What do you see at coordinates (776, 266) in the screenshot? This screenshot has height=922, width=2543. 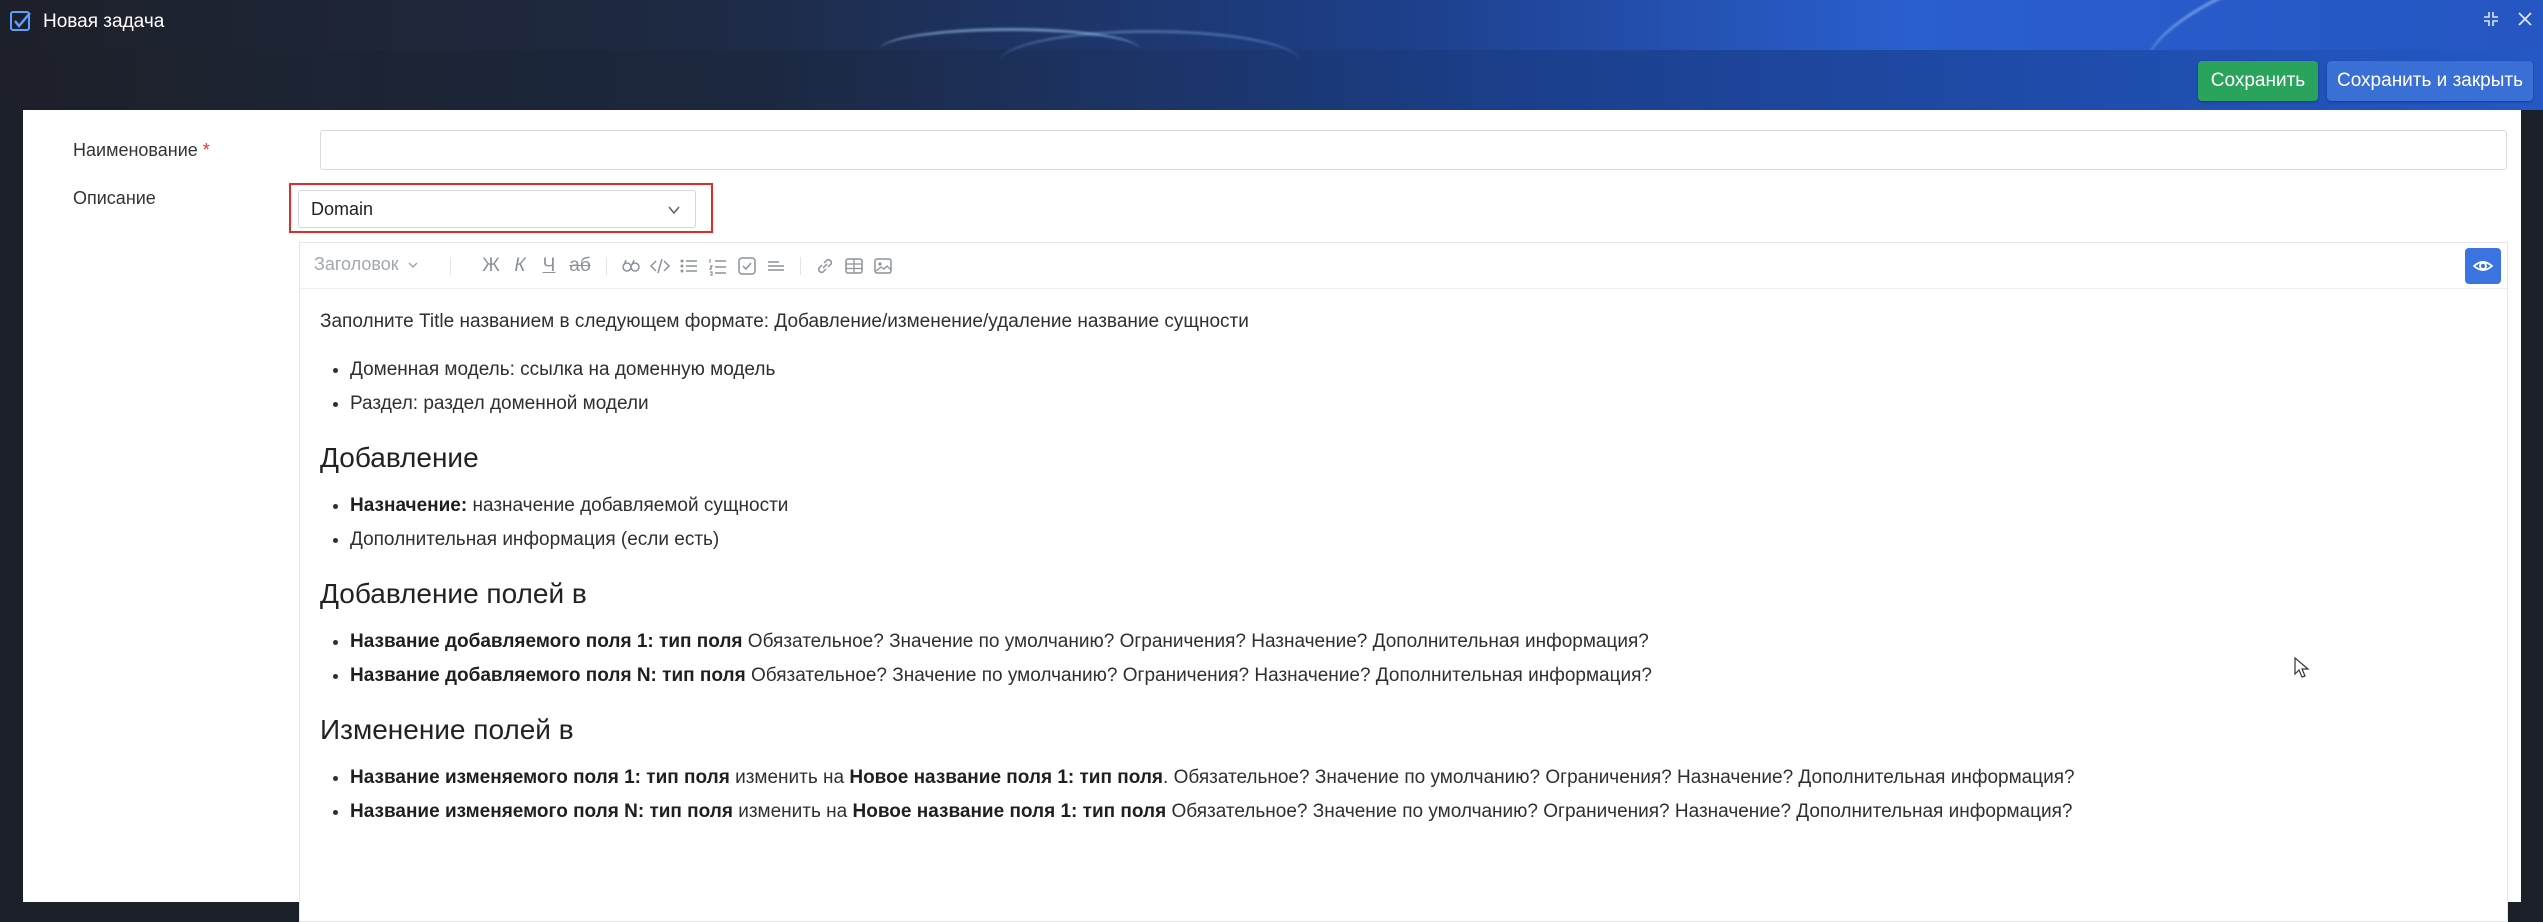 I see `horizontal-rule-icon` at bounding box center [776, 266].